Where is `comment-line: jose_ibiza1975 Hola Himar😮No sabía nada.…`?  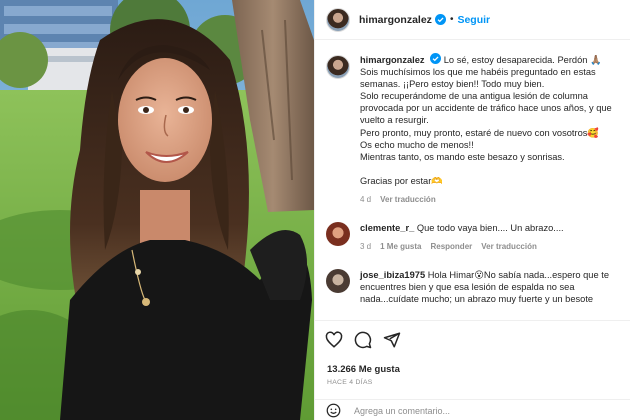 comment-line: jose_ibiza1975 Hola Himar😮No sabía nada.… is located at coordinates (491, 275).